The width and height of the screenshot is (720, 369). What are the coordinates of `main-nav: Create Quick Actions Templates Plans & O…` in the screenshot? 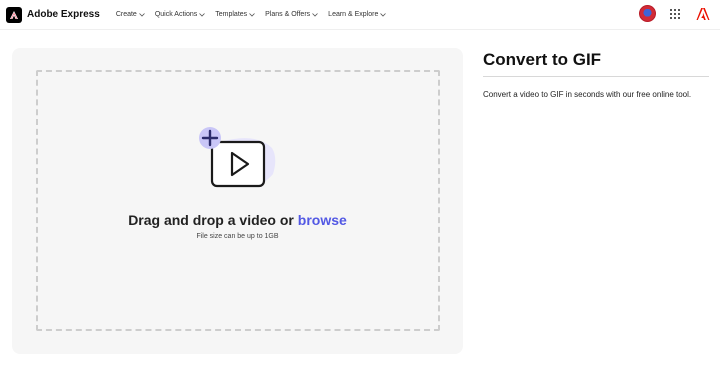 It's located at (256, 14).